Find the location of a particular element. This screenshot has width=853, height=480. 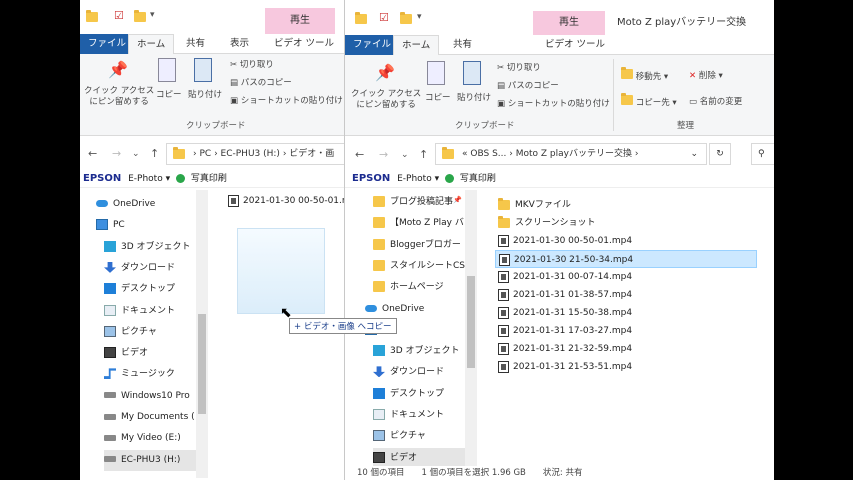

delete-button: ✕ 削除 ▾ is located at coordinates (706, 75).